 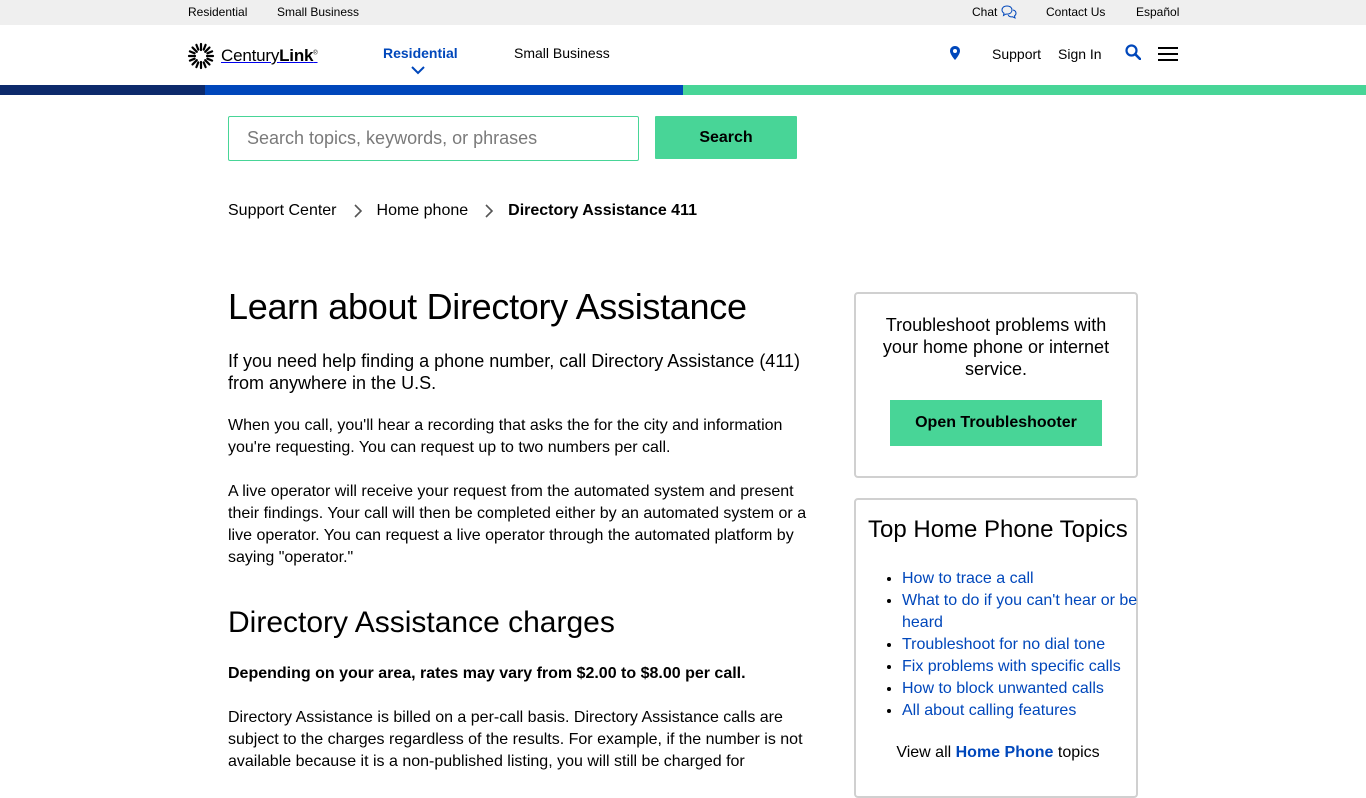 I want to click on breadcrumb-support-center: Support Center, so click(x=282, y=211).